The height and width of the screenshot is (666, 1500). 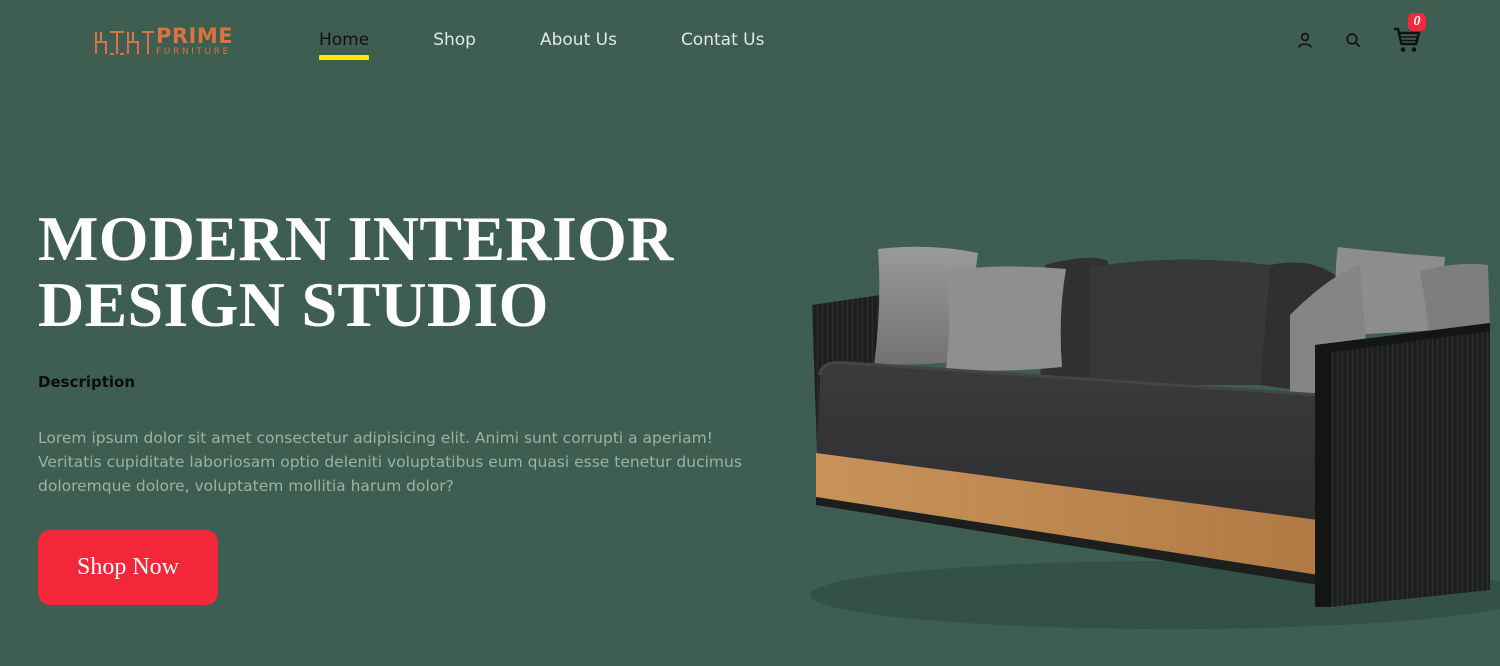 I want to click on hero-title: MODERN INTERIOR DESIGN STUDIO, so click(x=398, y=272).